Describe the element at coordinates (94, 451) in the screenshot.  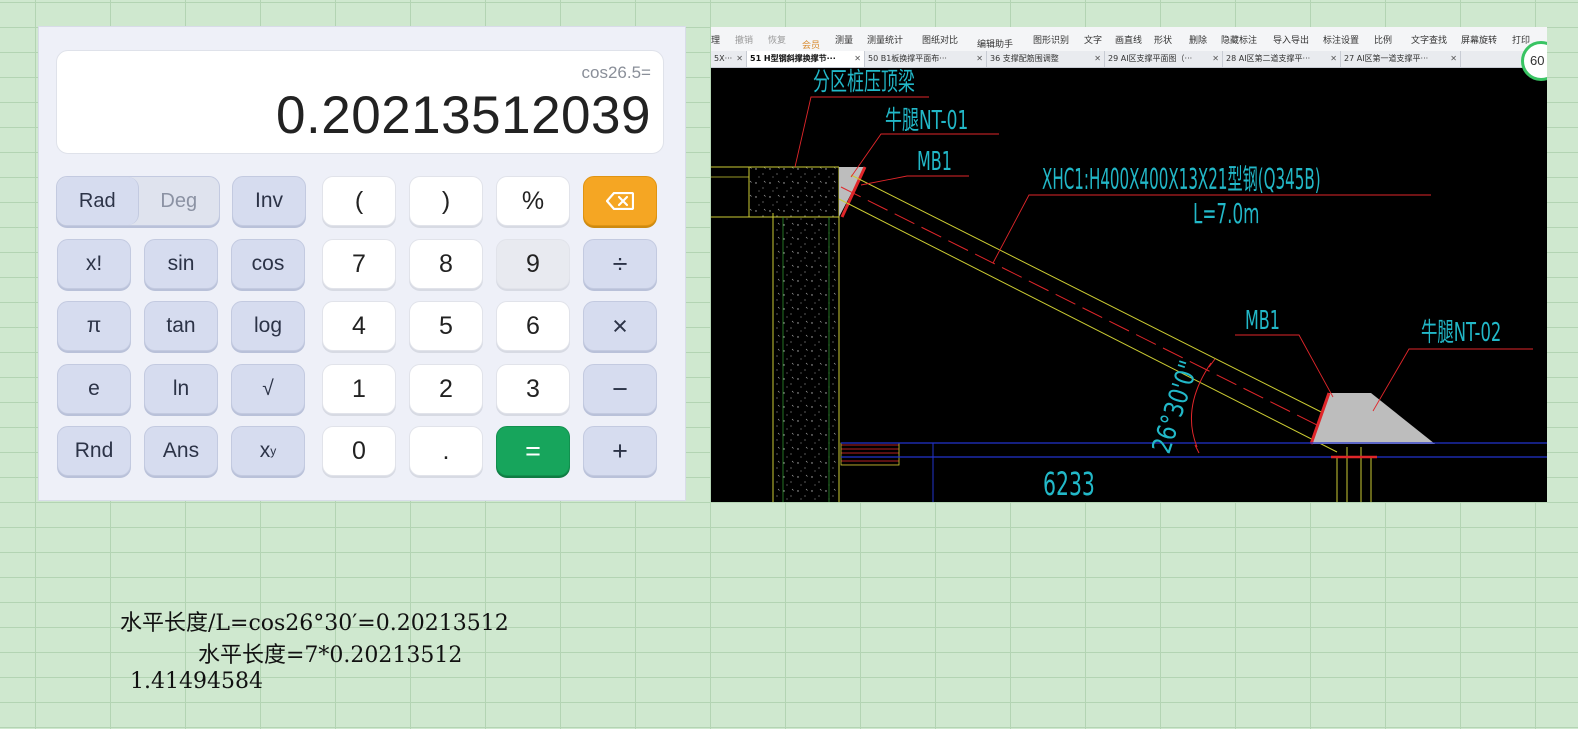
I see `rnd-button: Rnd` at that location.